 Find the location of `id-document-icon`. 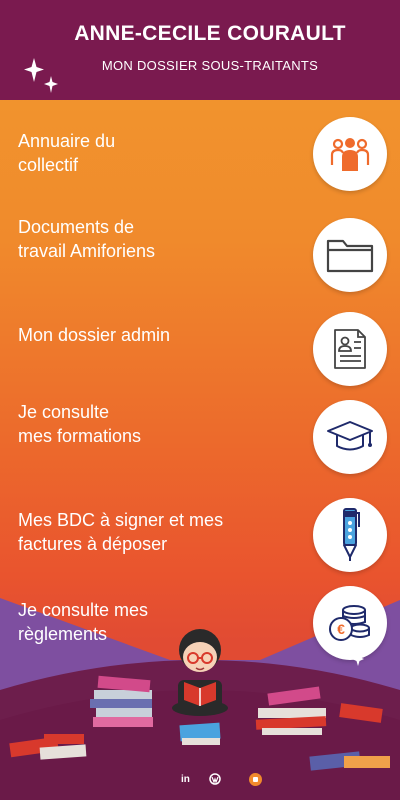

id-document-icon is located at coordinates (350, 349).